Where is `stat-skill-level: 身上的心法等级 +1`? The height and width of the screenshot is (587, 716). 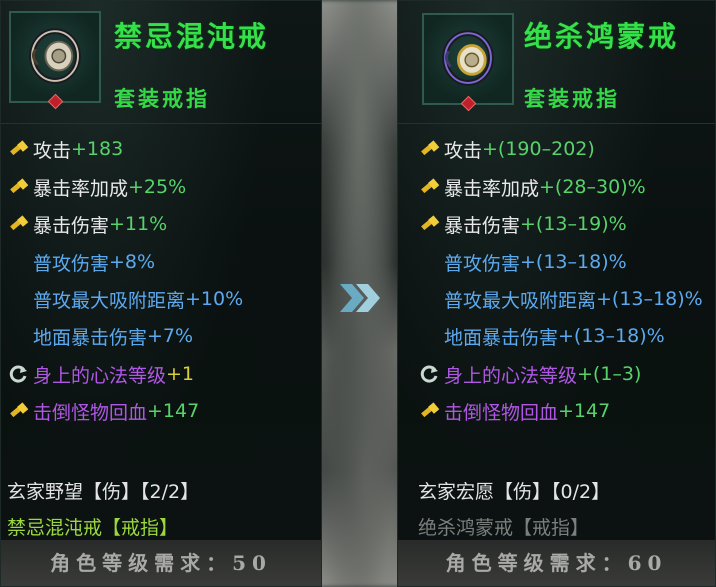 stat-skill-level: 身上的心法等级 +1 is located at coordinates (100, 374).